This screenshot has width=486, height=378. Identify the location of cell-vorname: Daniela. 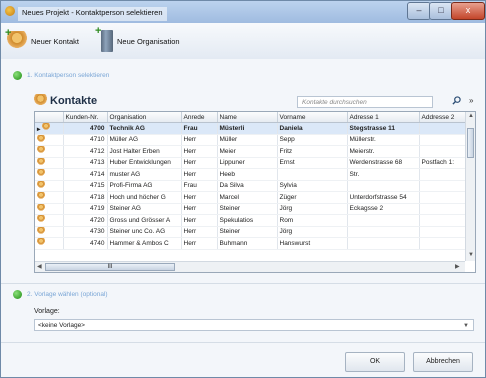
(312, 128).